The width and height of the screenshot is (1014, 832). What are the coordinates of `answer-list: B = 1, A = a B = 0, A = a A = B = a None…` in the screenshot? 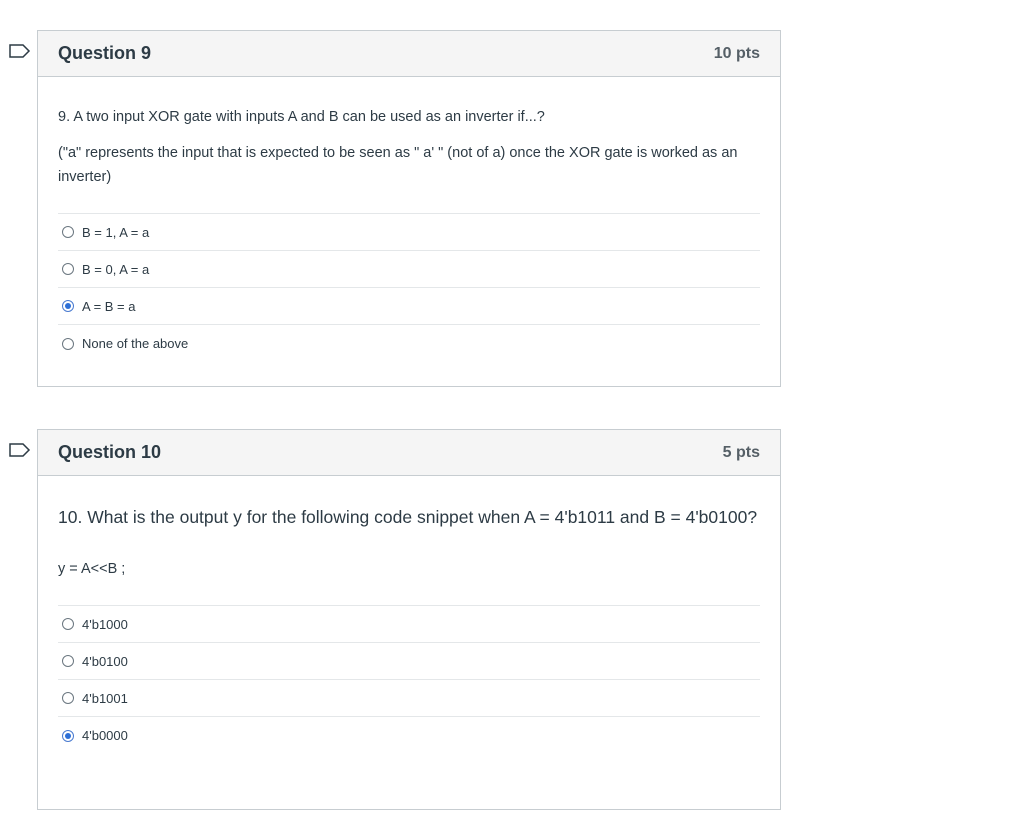 It's located at (409, 287).